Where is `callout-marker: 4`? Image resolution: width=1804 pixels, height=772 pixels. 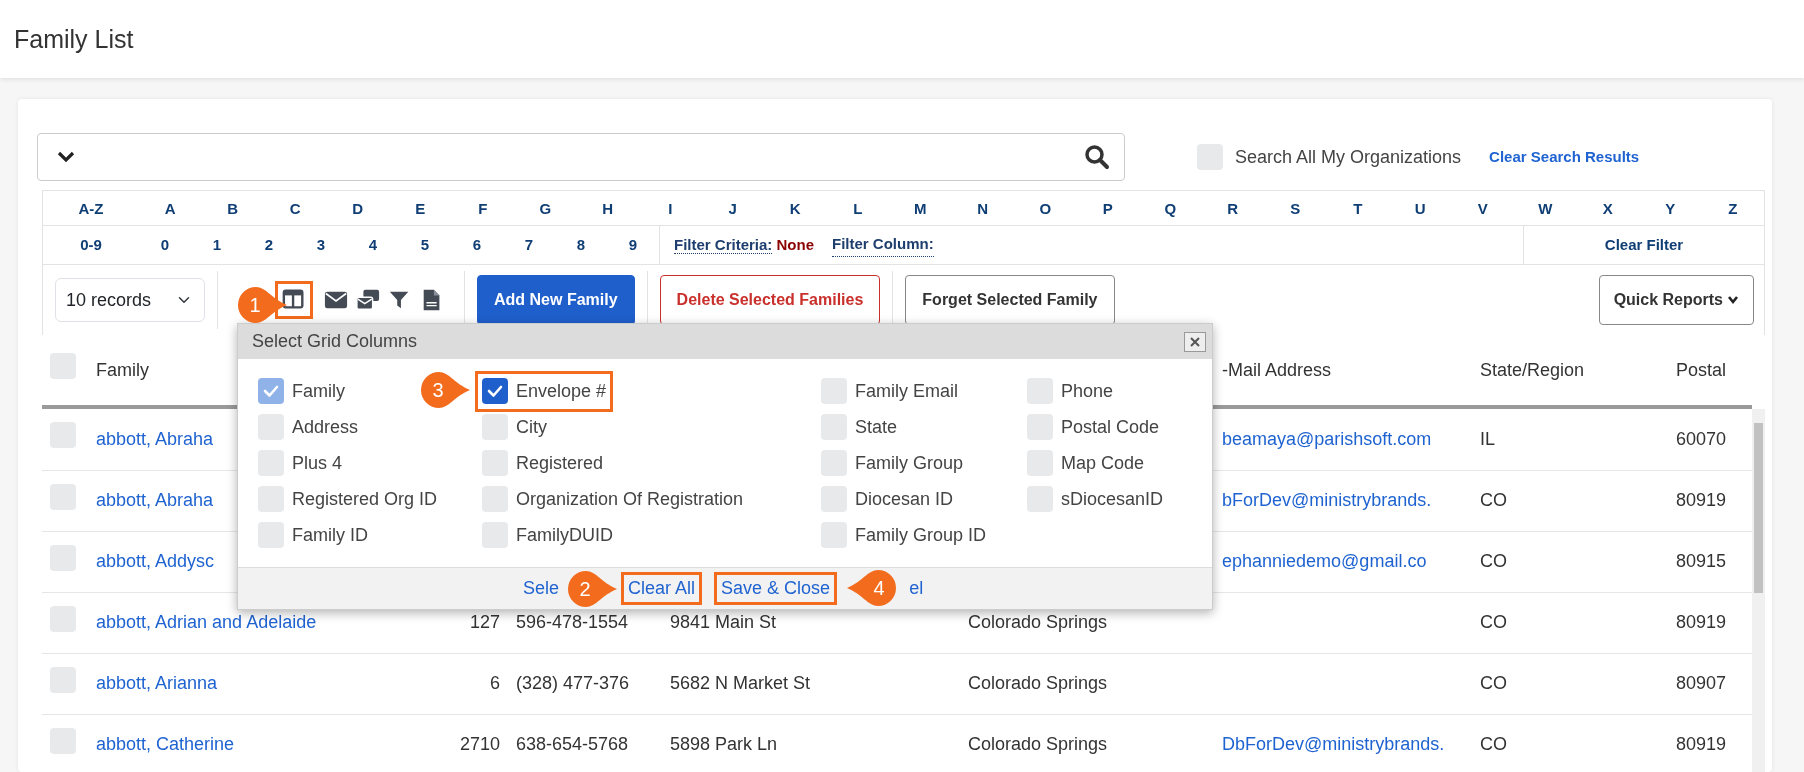
callout-marker: 4 is located at coordinates (872, 588).